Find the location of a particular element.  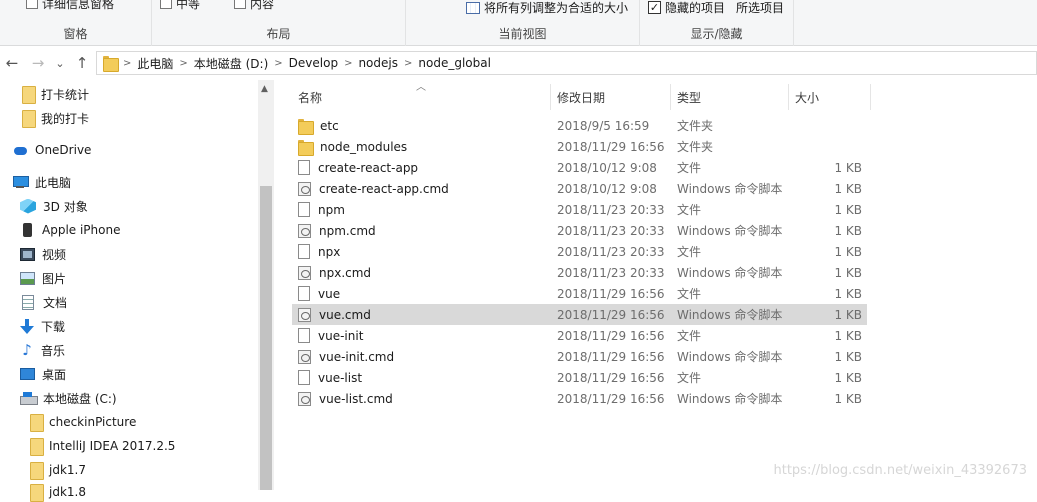

file-name-cell: node_modules is located at coordinates (352, 146).